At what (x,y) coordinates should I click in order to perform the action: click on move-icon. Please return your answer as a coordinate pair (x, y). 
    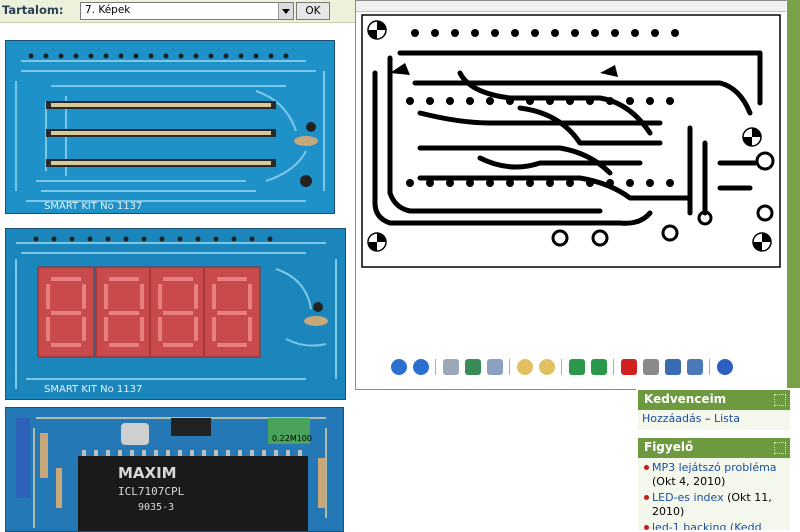
    Looking at the image, I should click on (473, 367).